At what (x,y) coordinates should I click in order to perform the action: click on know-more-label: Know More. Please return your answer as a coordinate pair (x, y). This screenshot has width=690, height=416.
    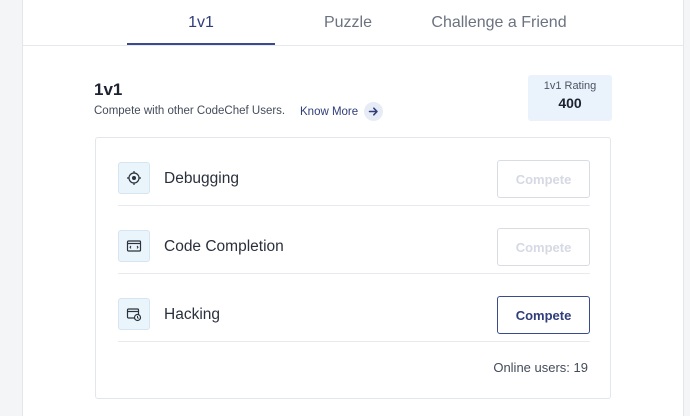
    Looking at the image, I should click on (329, 111).